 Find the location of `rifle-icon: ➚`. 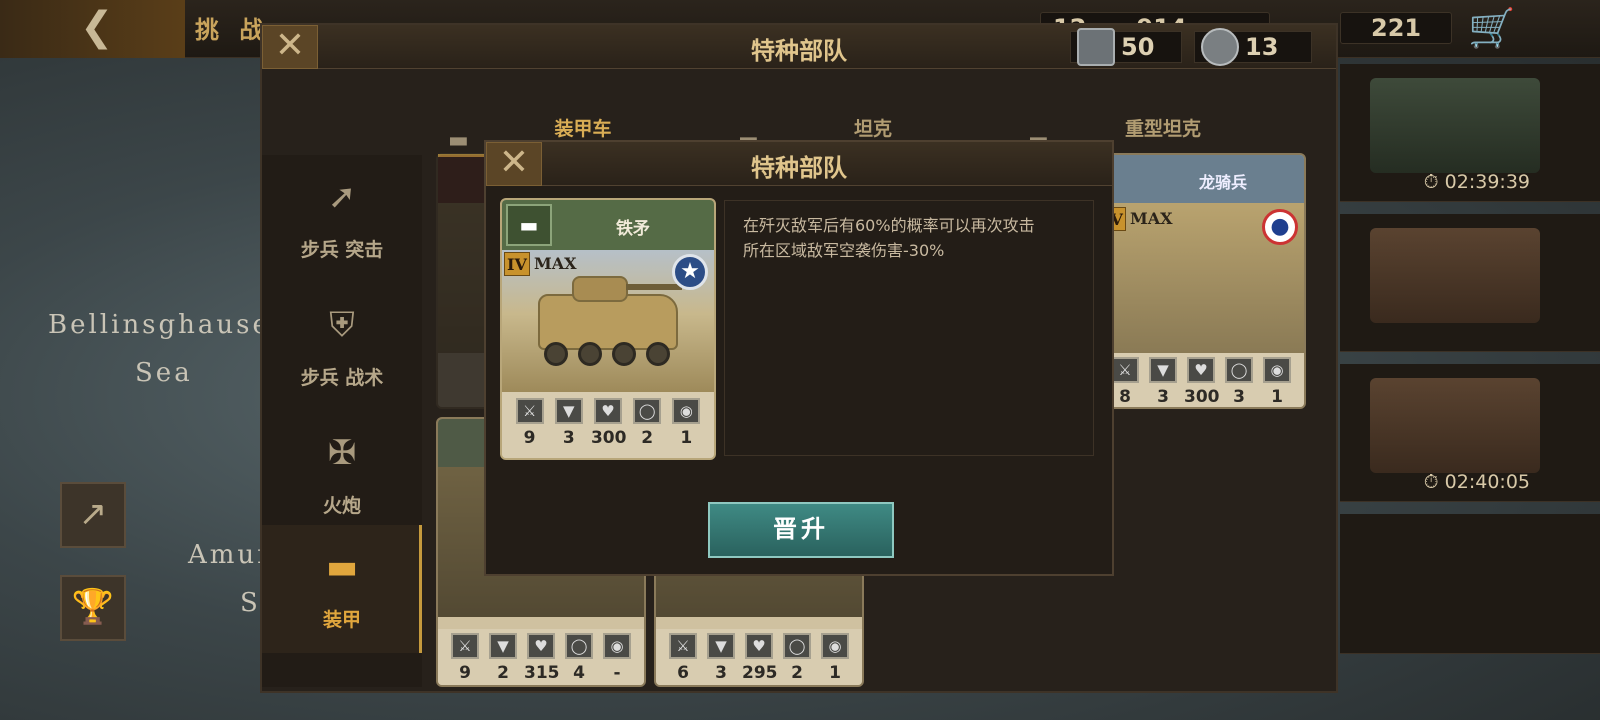

rifle-icon: ➚ is located at coordinates (342, 197).